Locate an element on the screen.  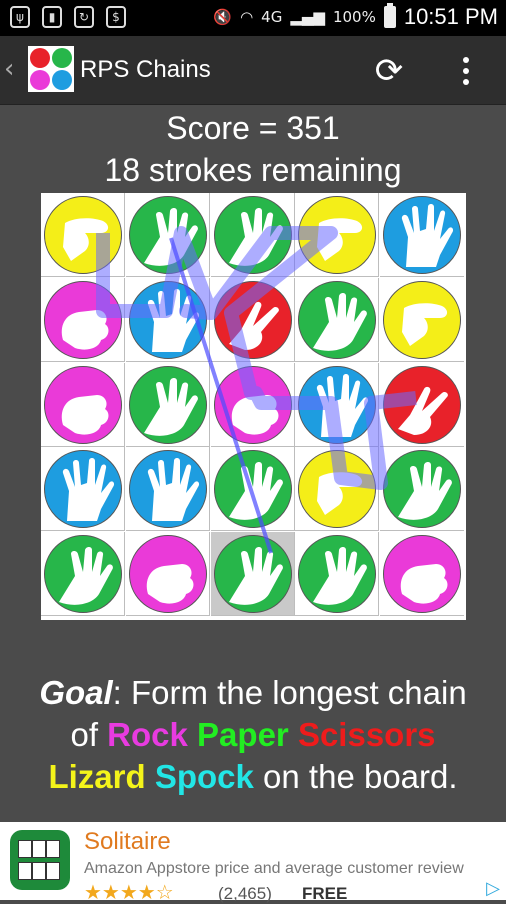
ad-title: Solitaire is located at coordinates (127, 842).